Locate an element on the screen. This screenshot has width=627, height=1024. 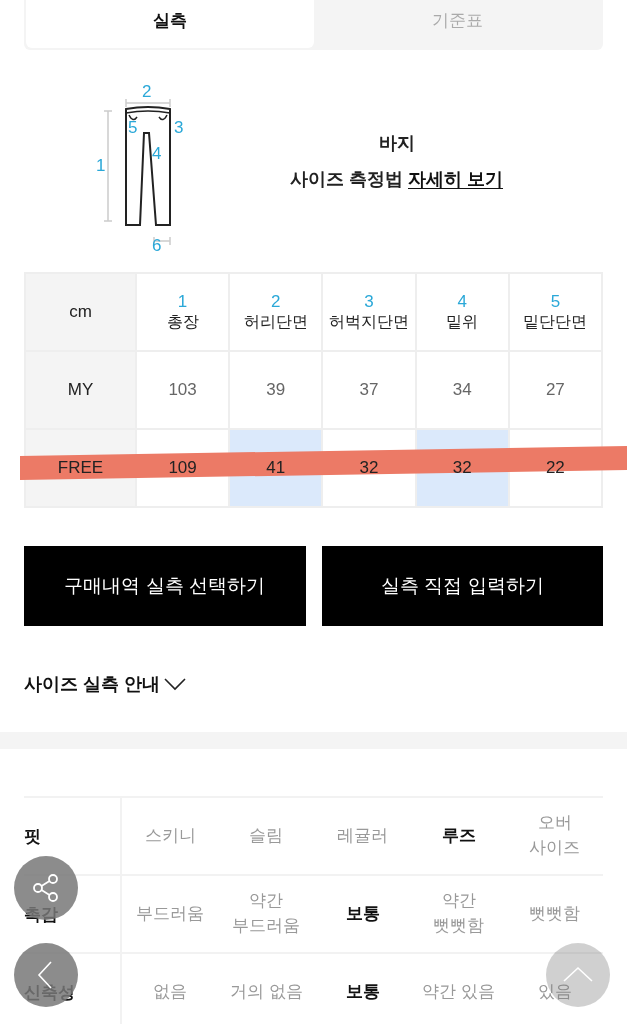
measure-name: 총장 is located at coordinates (182, 321).